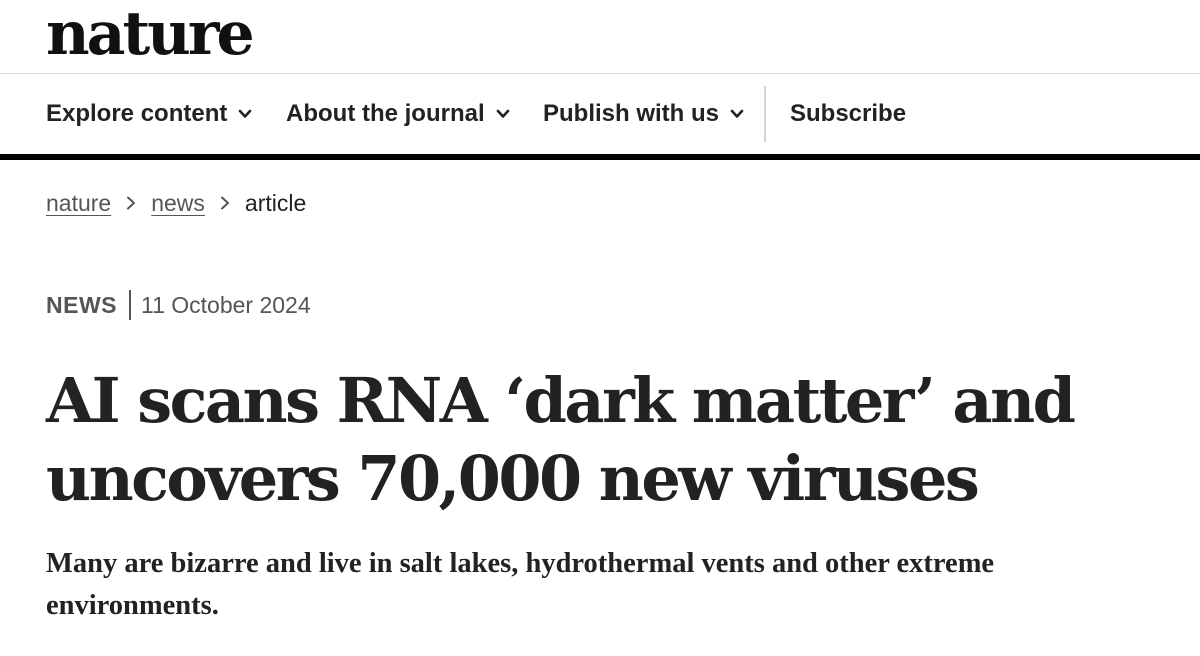 This screenshot has height=656, width=1200. I want to click on meta-divider, so click(130, 305).